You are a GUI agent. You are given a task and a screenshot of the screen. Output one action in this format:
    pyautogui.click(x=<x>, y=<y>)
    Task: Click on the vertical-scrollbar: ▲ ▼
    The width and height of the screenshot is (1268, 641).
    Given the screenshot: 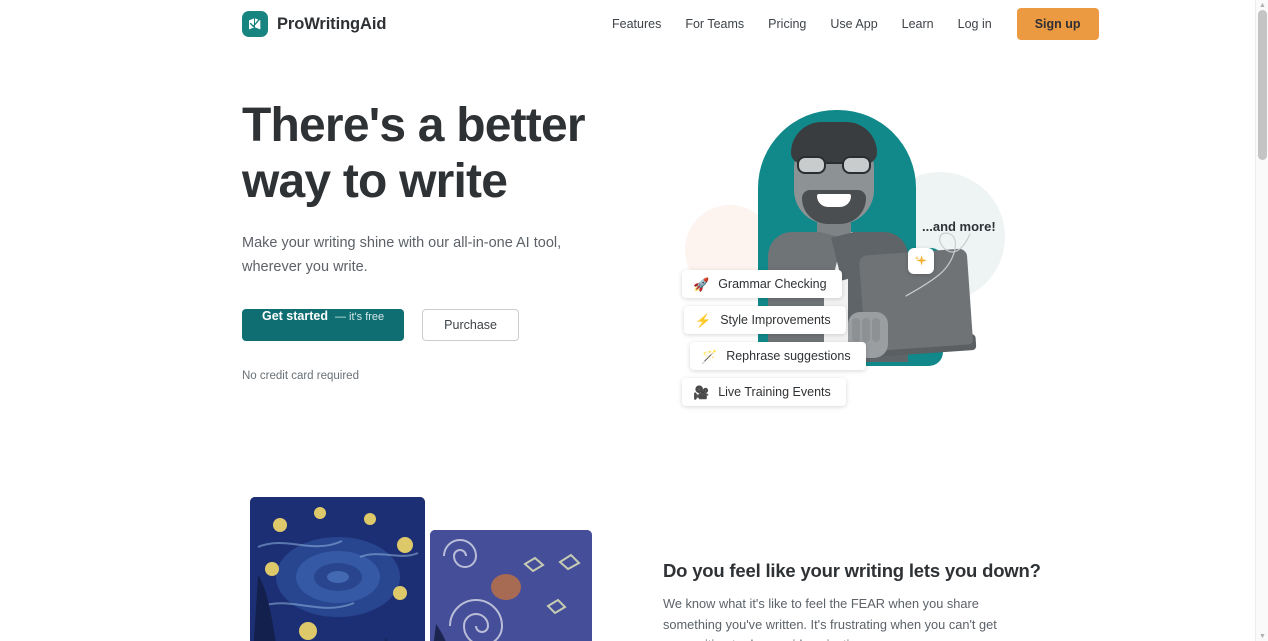 What is the action you would take?
    pyautogui.click(x=1261, y=320)
    